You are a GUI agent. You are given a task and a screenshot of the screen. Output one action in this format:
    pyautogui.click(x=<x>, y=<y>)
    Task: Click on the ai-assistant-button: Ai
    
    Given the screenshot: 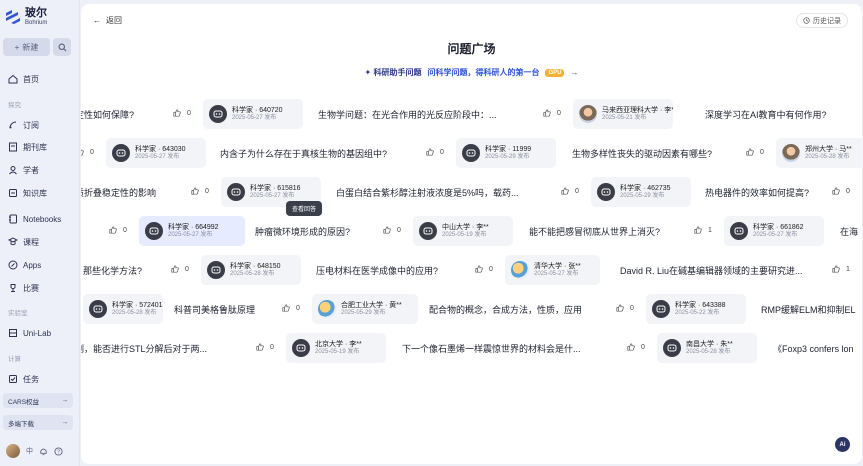 What is the action you would take?
    pyautogui.click(x=842, y=444)
    